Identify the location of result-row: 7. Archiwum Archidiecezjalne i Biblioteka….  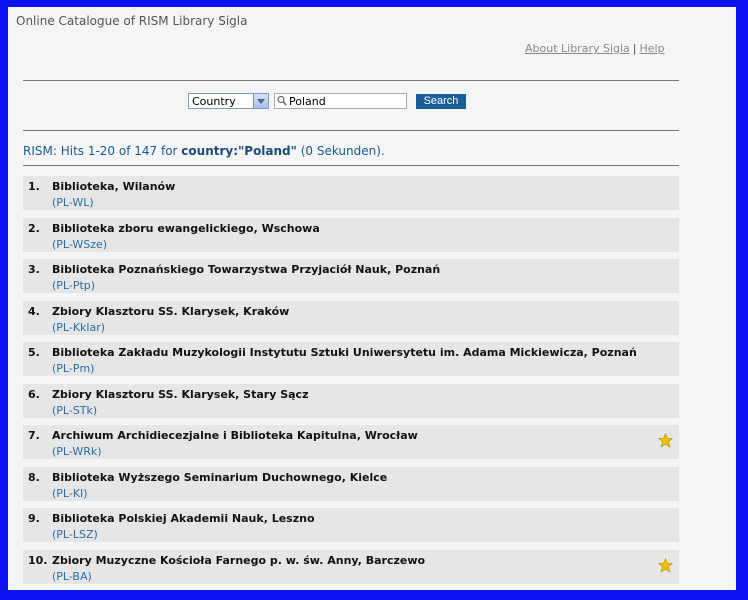
(351, 442).